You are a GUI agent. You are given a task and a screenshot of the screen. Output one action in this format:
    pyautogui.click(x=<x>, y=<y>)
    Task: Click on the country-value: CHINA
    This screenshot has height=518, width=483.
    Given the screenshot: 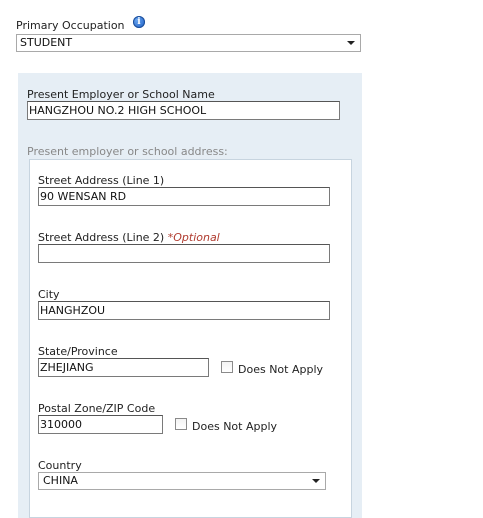 What is the action you would take?
    pyautogui.click(x=60, y=480)
    